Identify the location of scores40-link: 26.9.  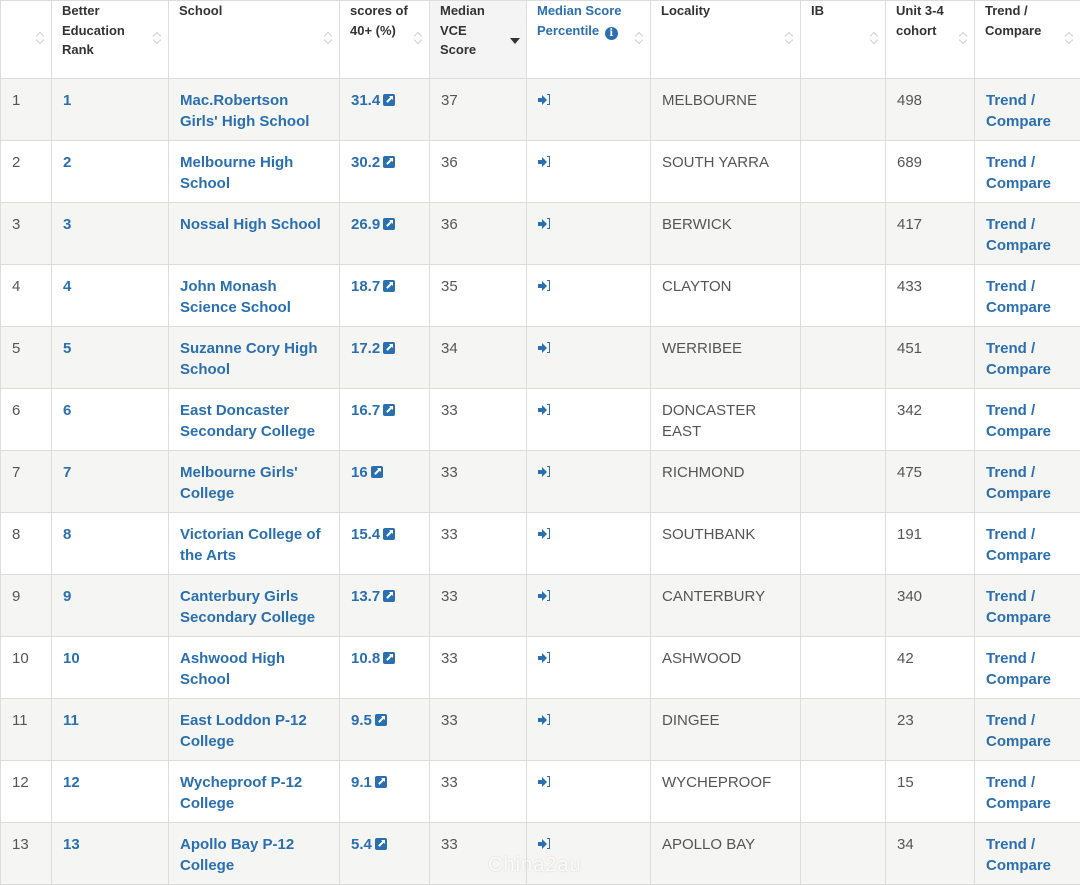
(373, 224).